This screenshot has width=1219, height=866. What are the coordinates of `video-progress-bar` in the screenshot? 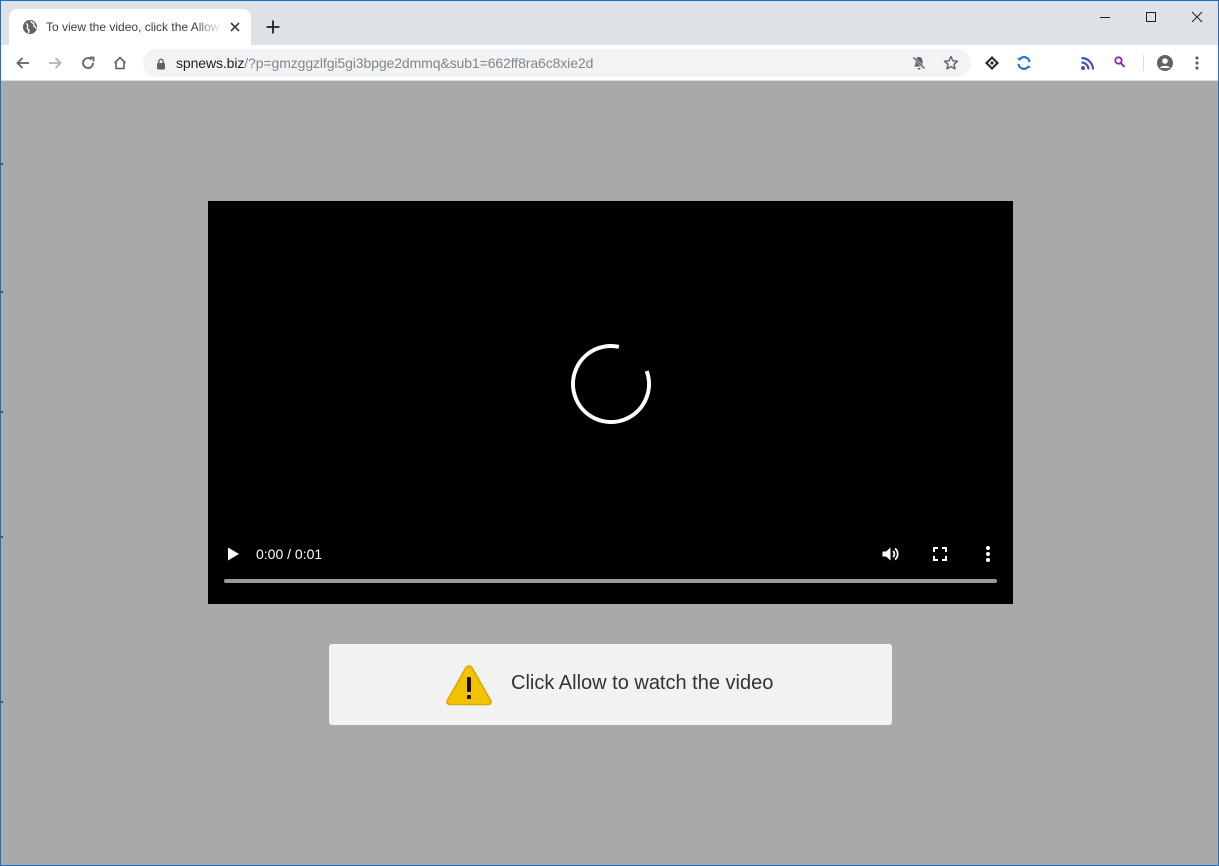 It's located at (610, 581).